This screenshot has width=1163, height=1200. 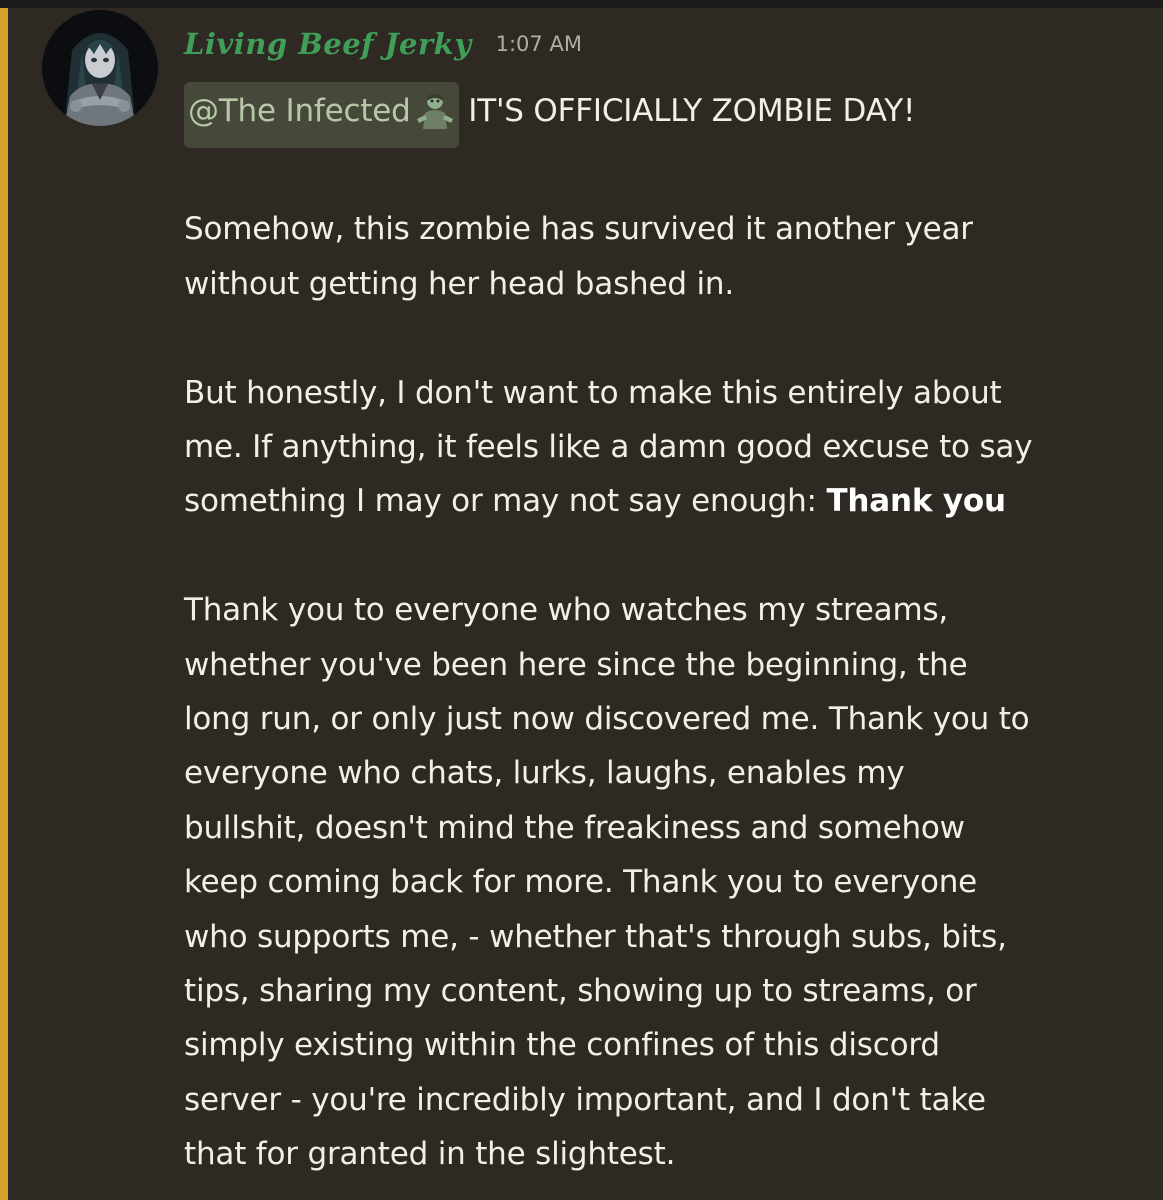 What do you see at coordinates (4, 604) in the screenshot?
I see `mention-highlight-bar` at bounding box center [4, 604].